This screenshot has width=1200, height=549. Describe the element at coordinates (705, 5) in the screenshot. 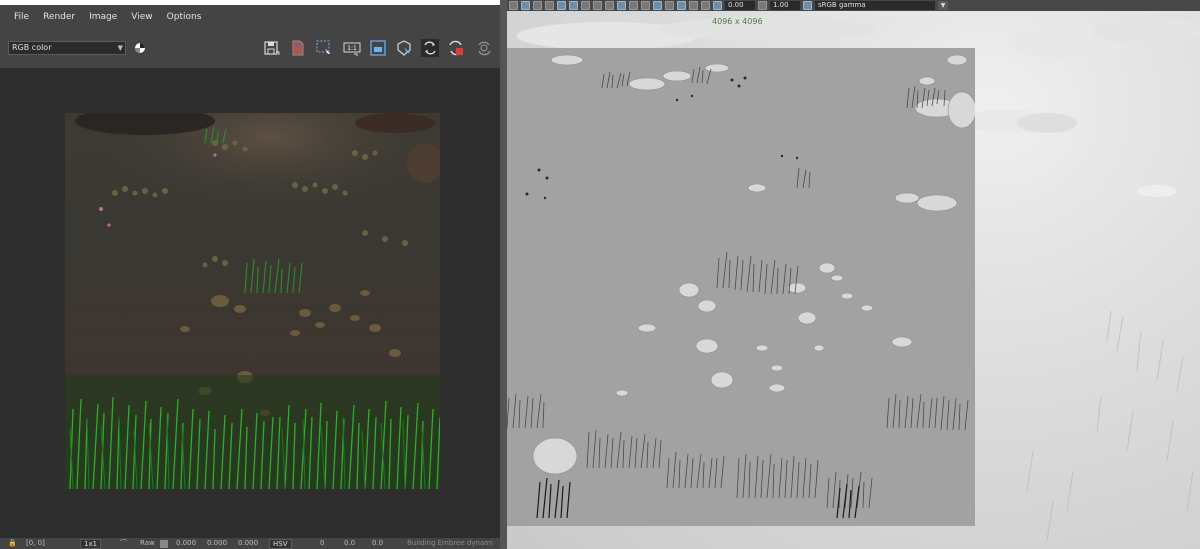

I see `safe-action-icon` at that location.